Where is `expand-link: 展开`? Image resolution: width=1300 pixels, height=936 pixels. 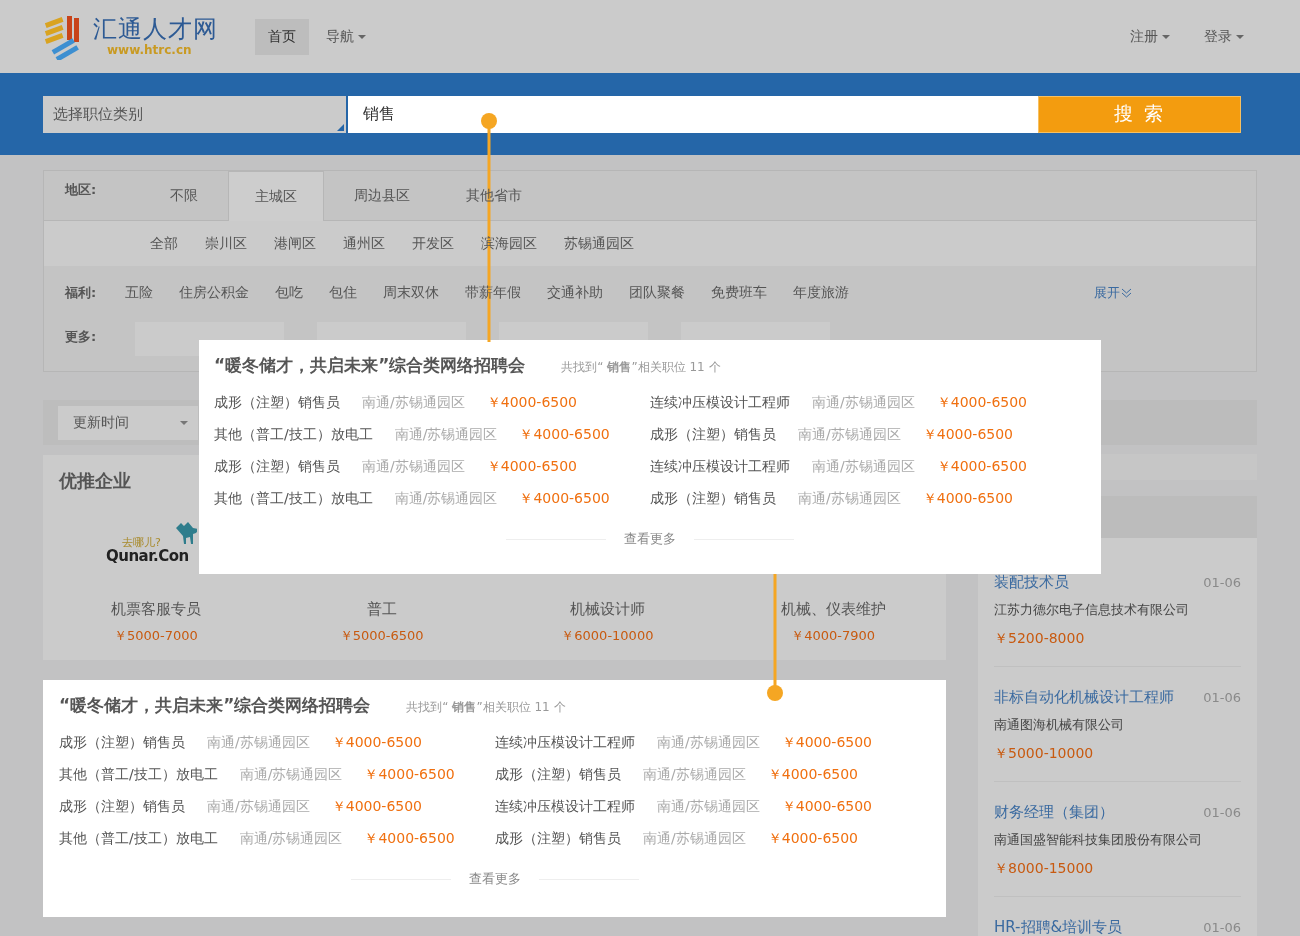
expand-link: 展开 is located at coordinates (1113, 293).